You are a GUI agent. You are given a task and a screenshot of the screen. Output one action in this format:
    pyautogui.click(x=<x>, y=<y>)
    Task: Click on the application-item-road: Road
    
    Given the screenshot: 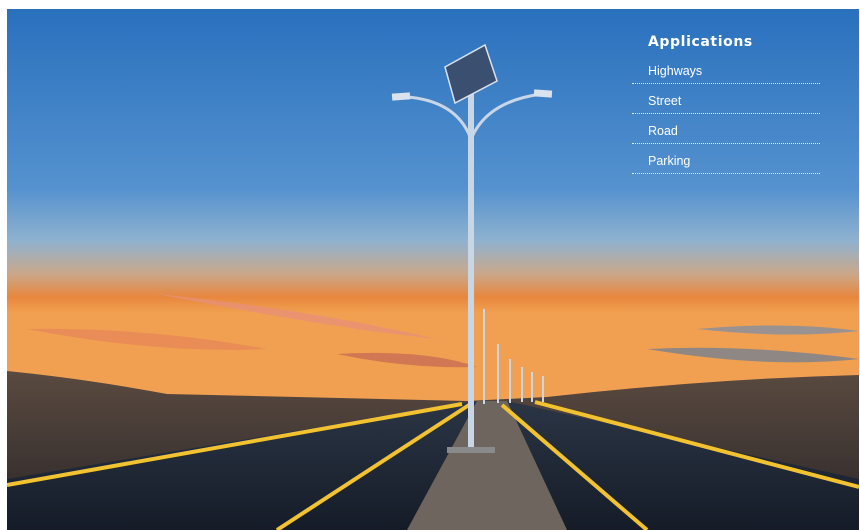 What is the action you would take?
    pyautogui.click(x=726, y=134)
    